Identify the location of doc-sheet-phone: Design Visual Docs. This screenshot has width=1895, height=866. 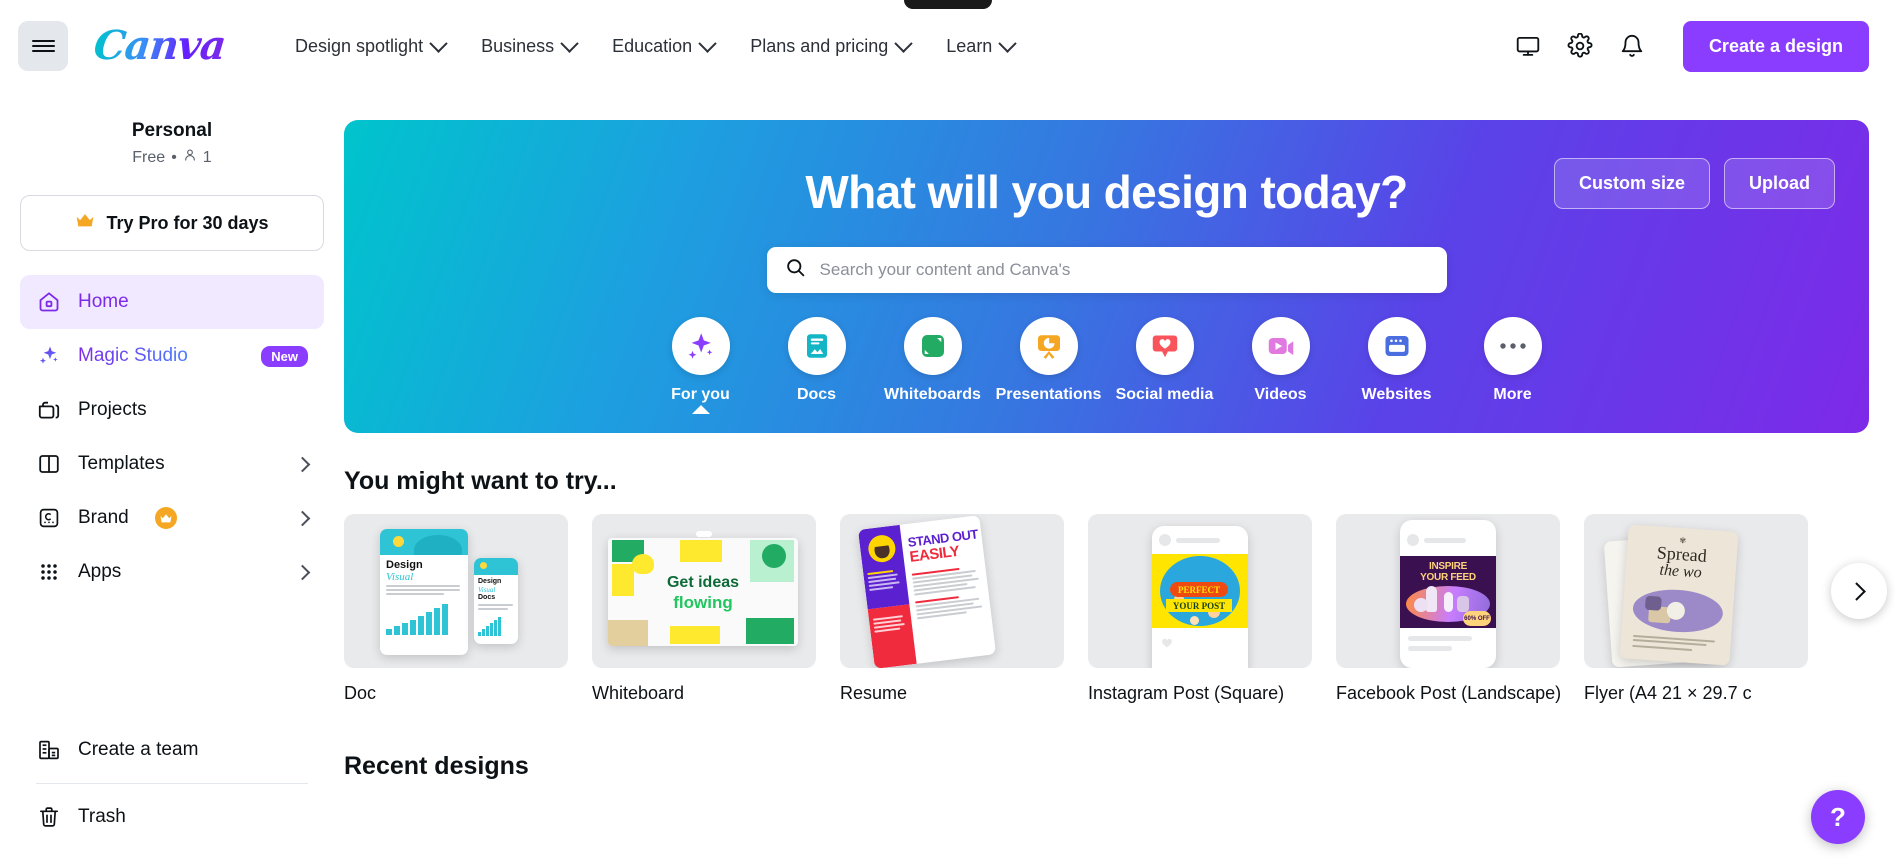
(496, 601).